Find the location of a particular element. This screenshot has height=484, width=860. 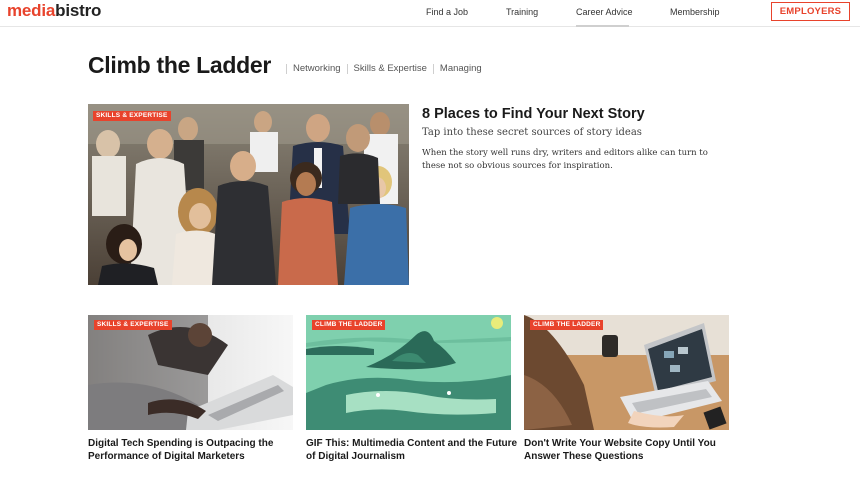

island-illustration is located at coordinates (408, 372).